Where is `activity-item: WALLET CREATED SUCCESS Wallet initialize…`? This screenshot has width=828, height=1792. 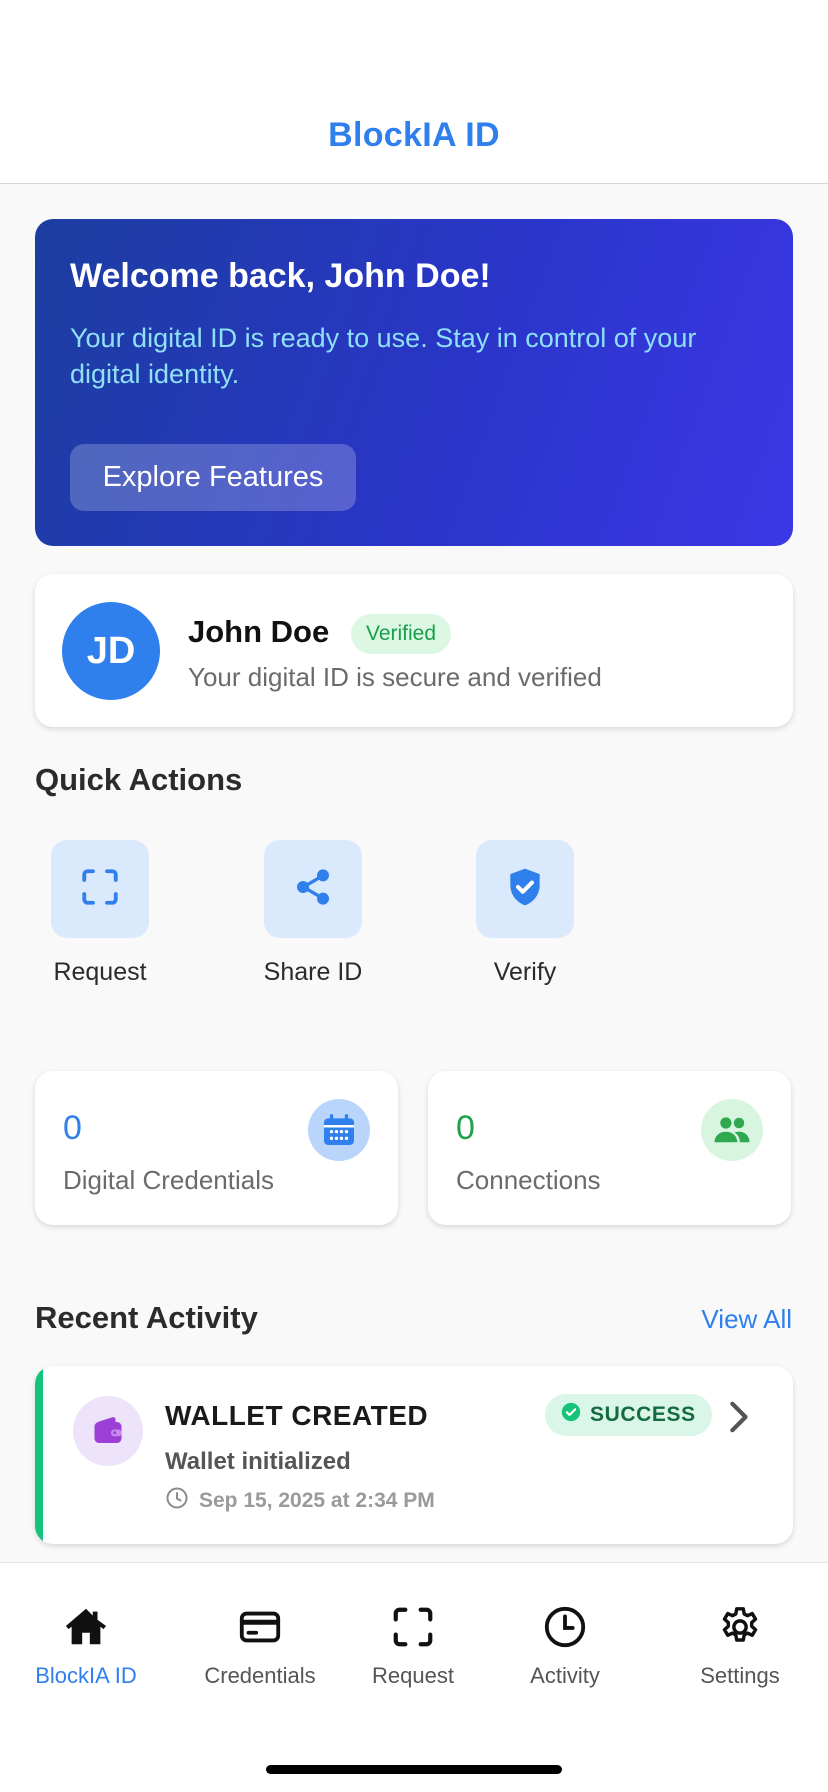 activity-item: WALLET CREATED SUCCESS Wallet initialize… is located at coordinates (414, 1455).